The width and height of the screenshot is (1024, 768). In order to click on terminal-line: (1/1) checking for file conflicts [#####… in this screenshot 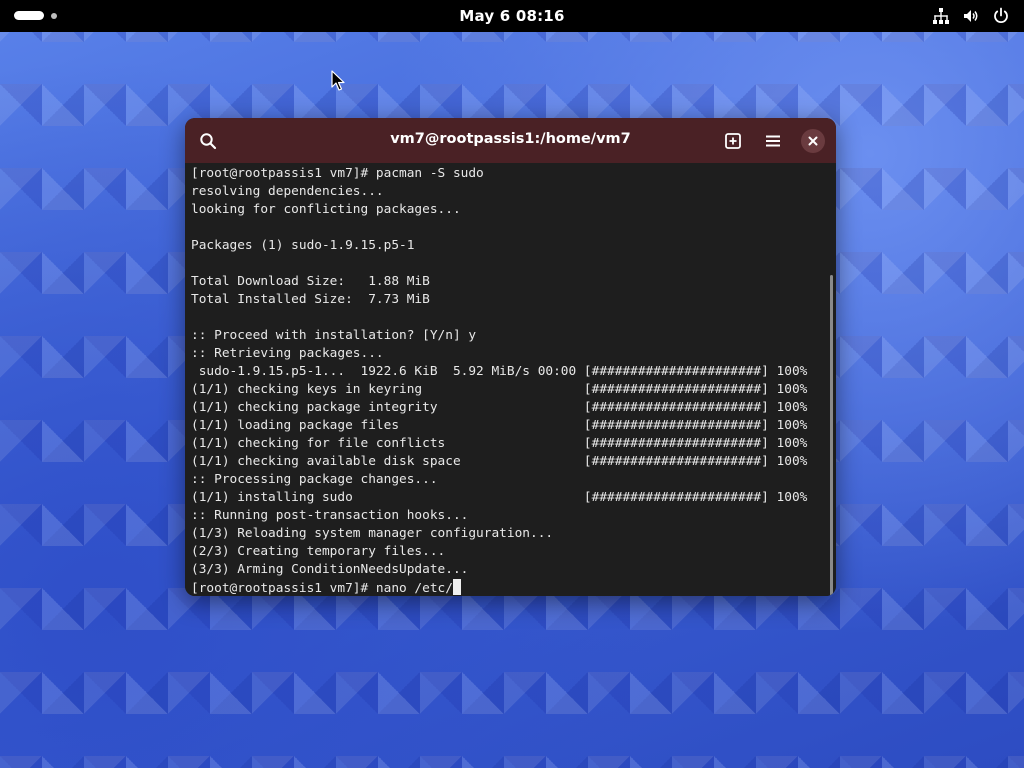, I will do `click(499, 443)`.